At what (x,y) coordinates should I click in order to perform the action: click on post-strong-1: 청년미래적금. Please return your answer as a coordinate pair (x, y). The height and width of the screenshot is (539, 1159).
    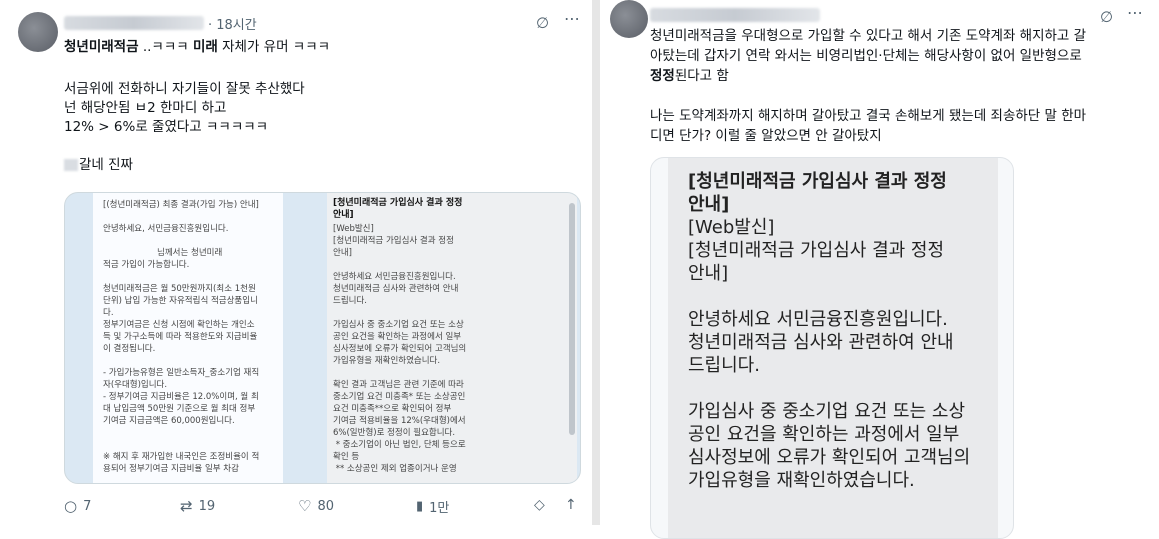
    Looking at the image, I should click on (101, 47).